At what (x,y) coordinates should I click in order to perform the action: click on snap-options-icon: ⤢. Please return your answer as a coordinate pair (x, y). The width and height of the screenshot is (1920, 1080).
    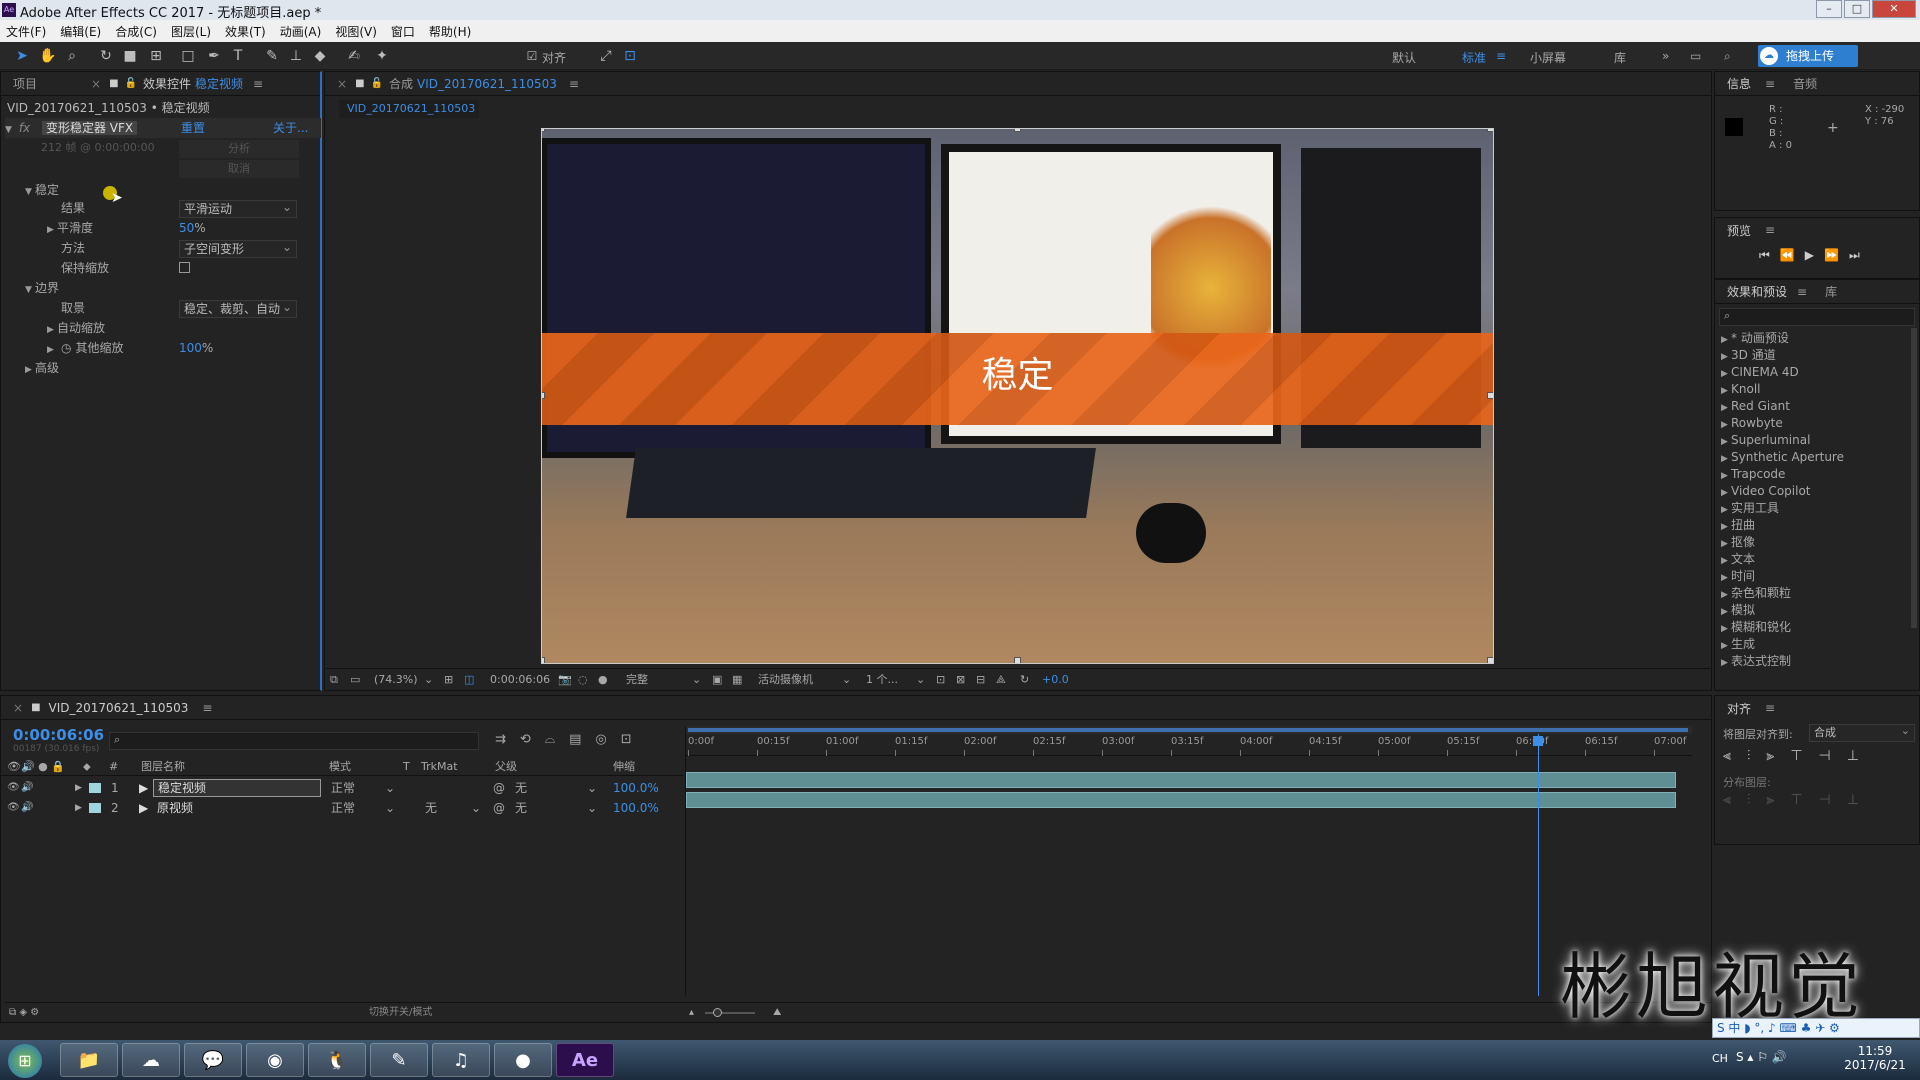
    Looking at the image, I should click on (606, 56).